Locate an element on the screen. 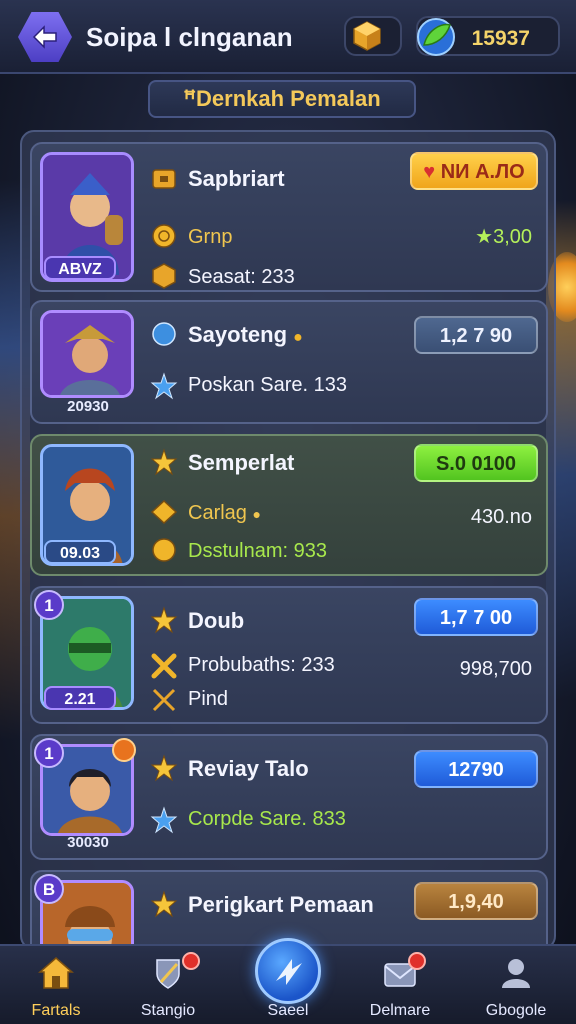 The height and width of the screenshot is (1024, 576). top-bar: Soipa l clnganan 15937 is located at coordinates (288, 37).